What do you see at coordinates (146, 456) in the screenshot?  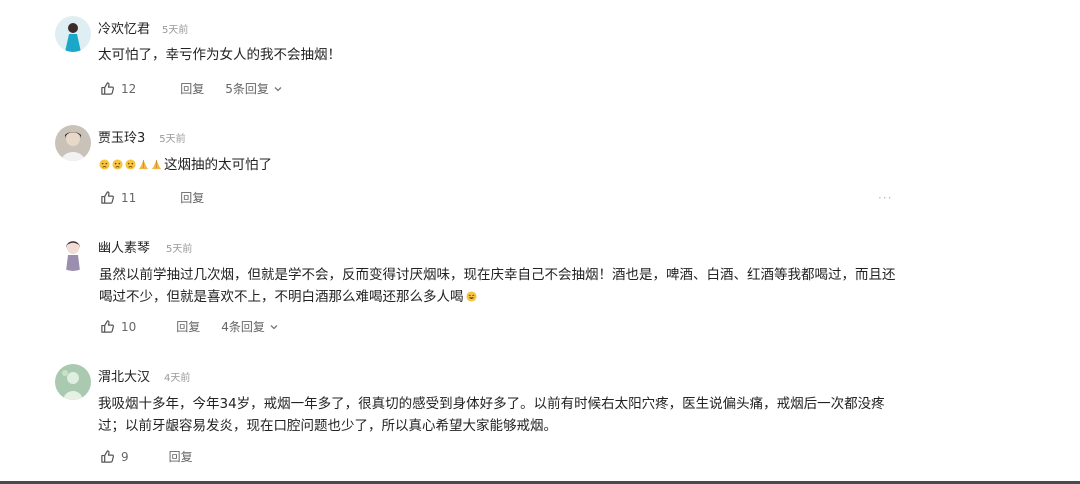 I see `comment-actions: 9 回复` at bounding box center [146, 456].